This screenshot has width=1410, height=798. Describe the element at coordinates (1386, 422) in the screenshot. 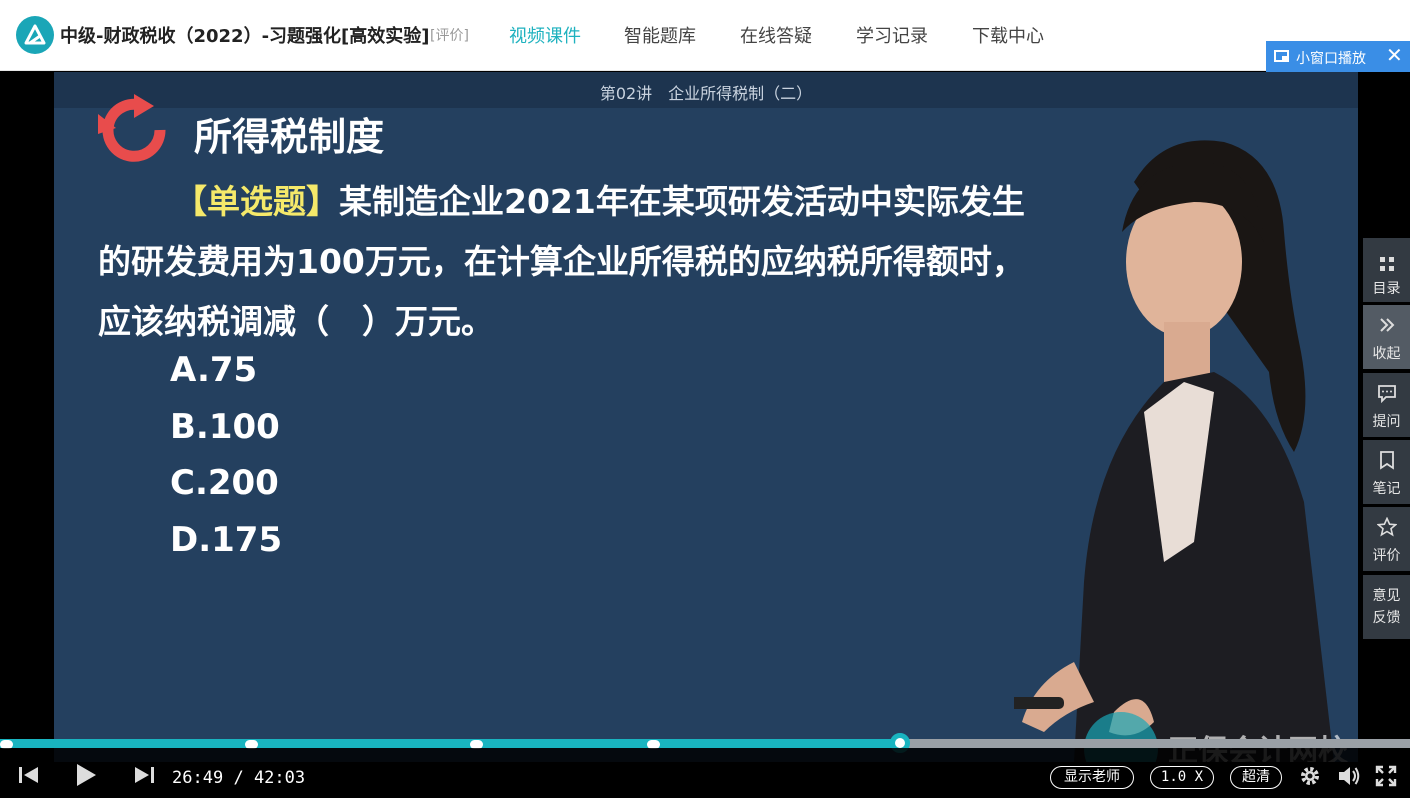

I see `side-ask-label: 提问` at that location.